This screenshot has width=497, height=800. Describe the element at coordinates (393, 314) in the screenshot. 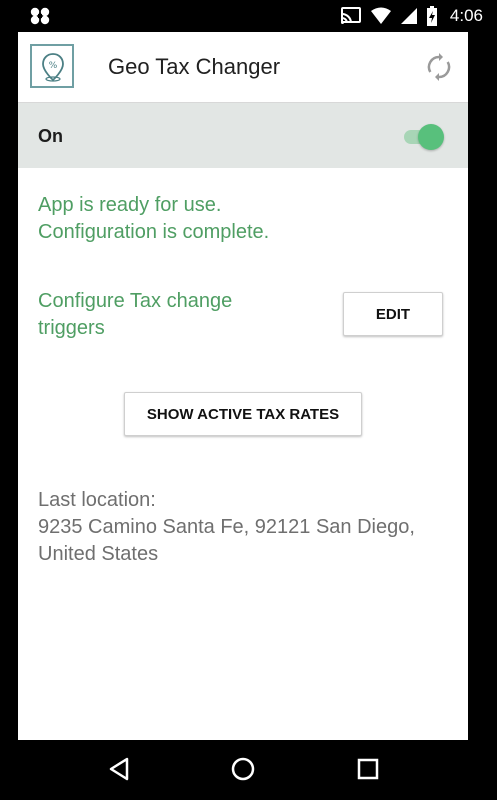

I see `edit-button: EDIT` at that location.